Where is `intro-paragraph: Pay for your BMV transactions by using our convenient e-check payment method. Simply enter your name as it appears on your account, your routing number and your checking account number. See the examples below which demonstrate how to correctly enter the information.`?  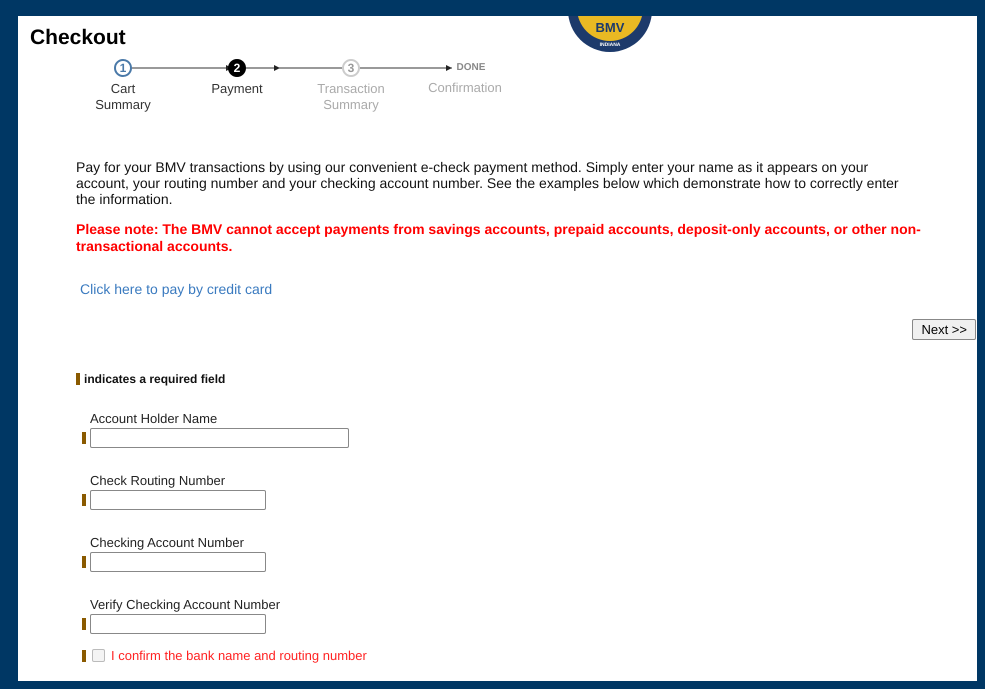 intro-paragraph: Pay for your BMV transactions by using our convenient e-check payment method. Simply enter your name as it appears on your account, your routing number and your checking account number. See the examples below which demonstrate how to correctly enter the information. is located at coordinates (488, 183).